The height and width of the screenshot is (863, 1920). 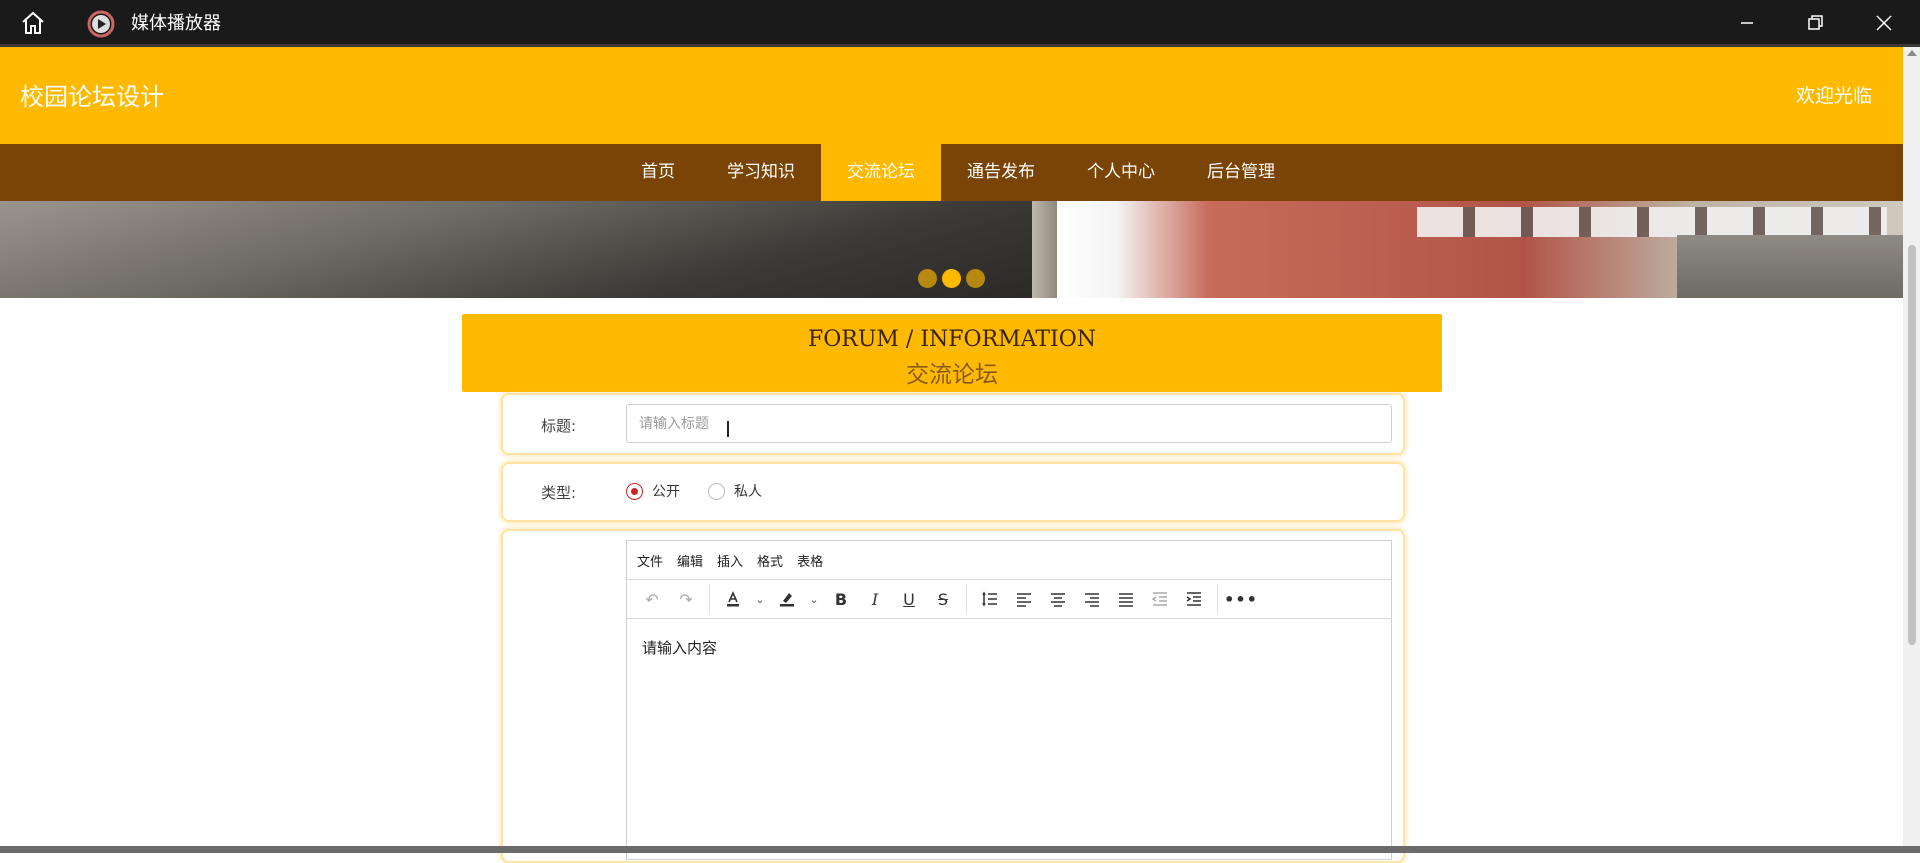 I want to click on menu-file: 文件, so click(x=650, y=560).